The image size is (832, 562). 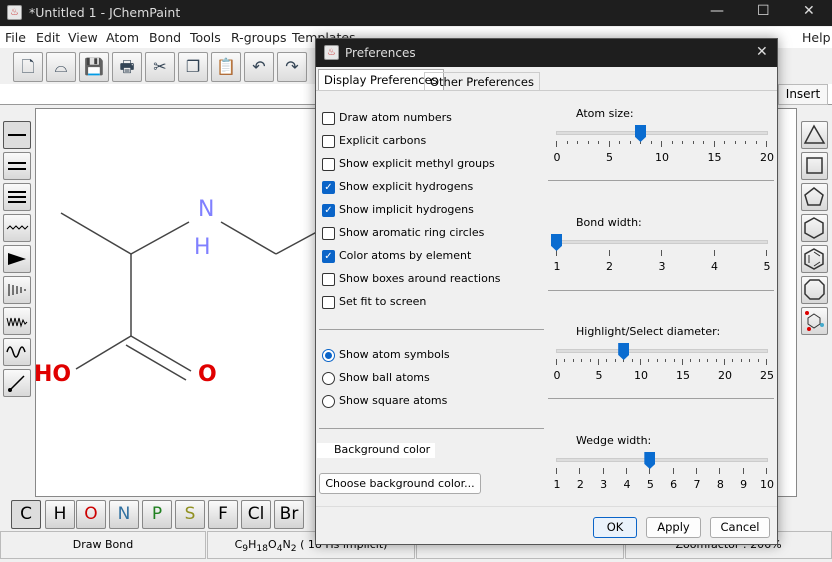 I want to click on checkbox-show-boxes-around-reactions: Show boxes around reactions, so click(x=411, y=280).